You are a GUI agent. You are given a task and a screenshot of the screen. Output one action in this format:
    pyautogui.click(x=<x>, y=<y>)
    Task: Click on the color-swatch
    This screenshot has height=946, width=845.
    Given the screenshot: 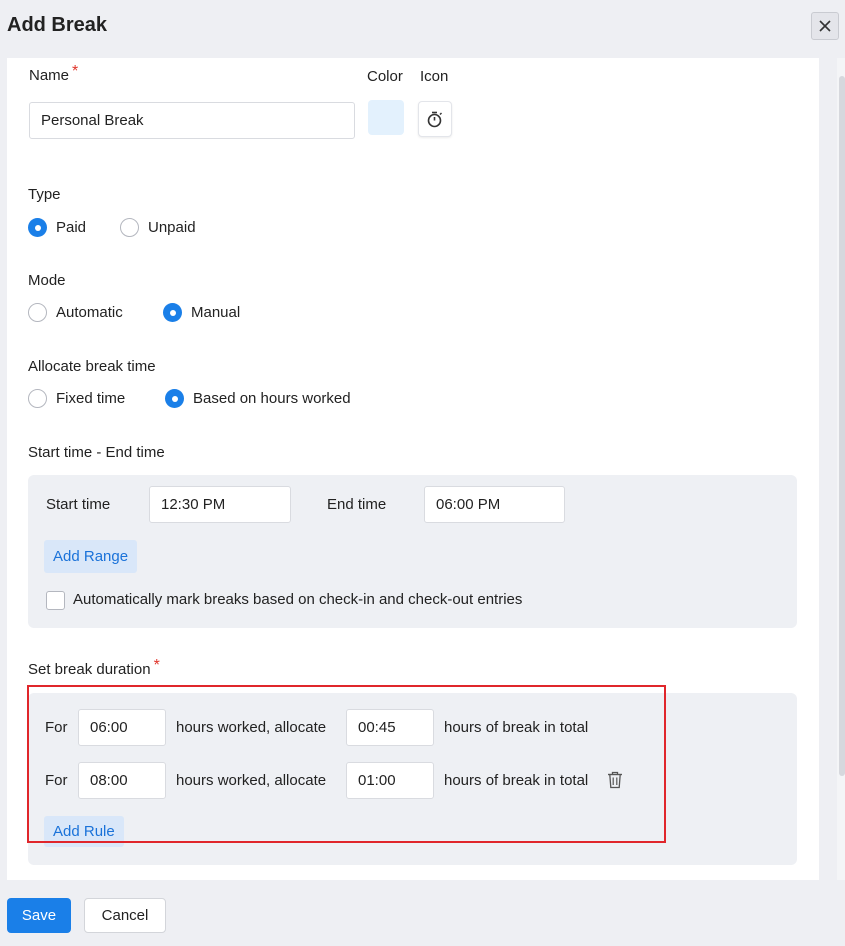 What is the action you would take?
    pyautogui.click(x=386, y=117)
    